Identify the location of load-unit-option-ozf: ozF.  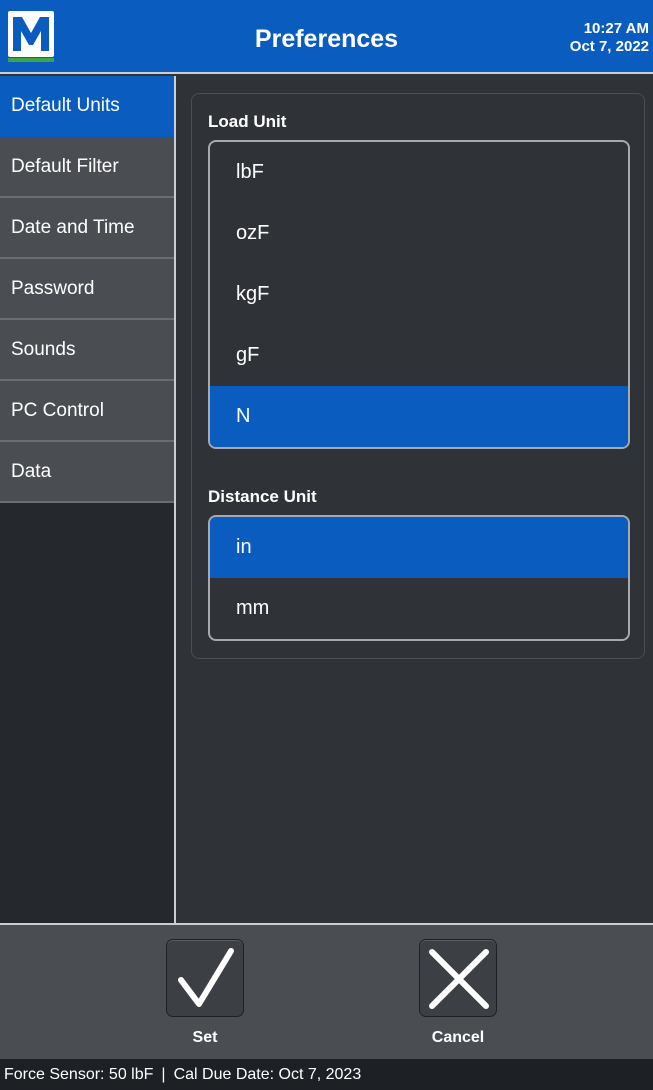
(419, 233).